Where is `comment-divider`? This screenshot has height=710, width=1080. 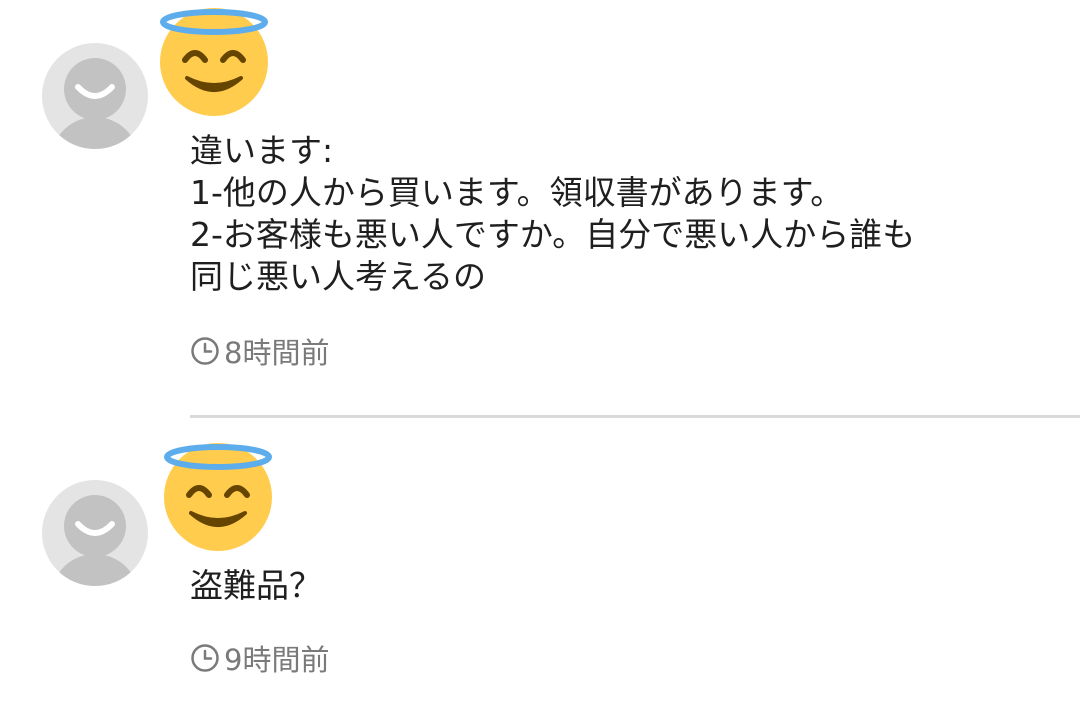
comment-divider is located at coordinates (635, 416).